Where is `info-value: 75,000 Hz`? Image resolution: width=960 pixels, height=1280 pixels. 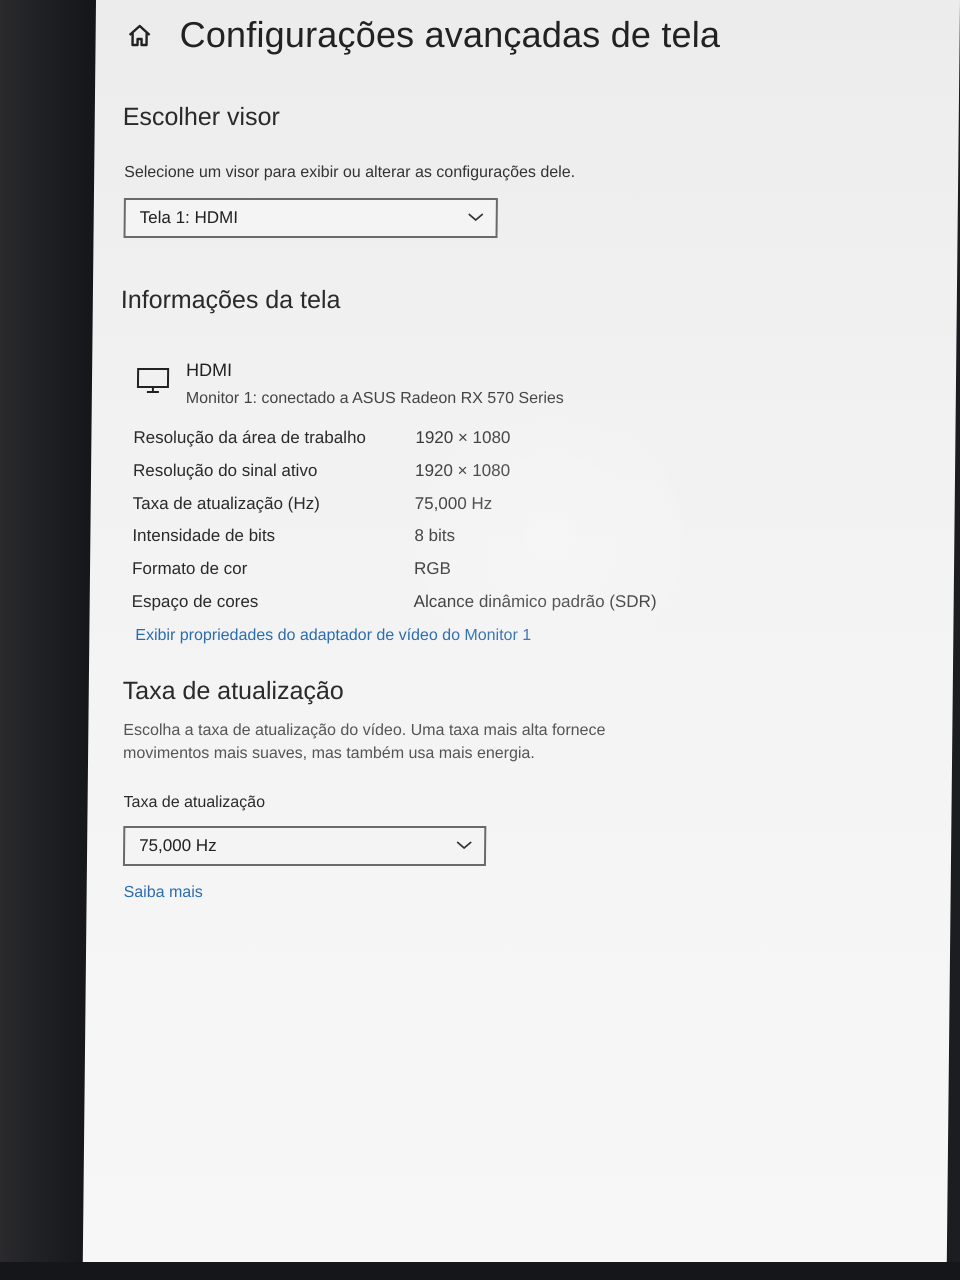 info-value: 75,000 Hz is located at coordinates (453, 503).